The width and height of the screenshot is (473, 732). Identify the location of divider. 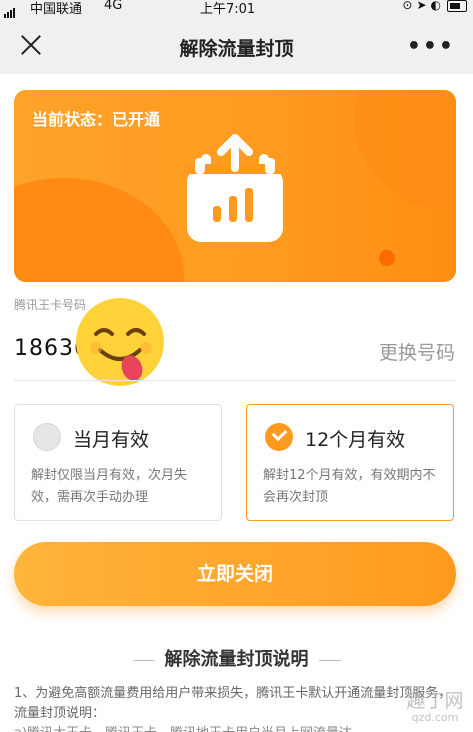
(235, 380).